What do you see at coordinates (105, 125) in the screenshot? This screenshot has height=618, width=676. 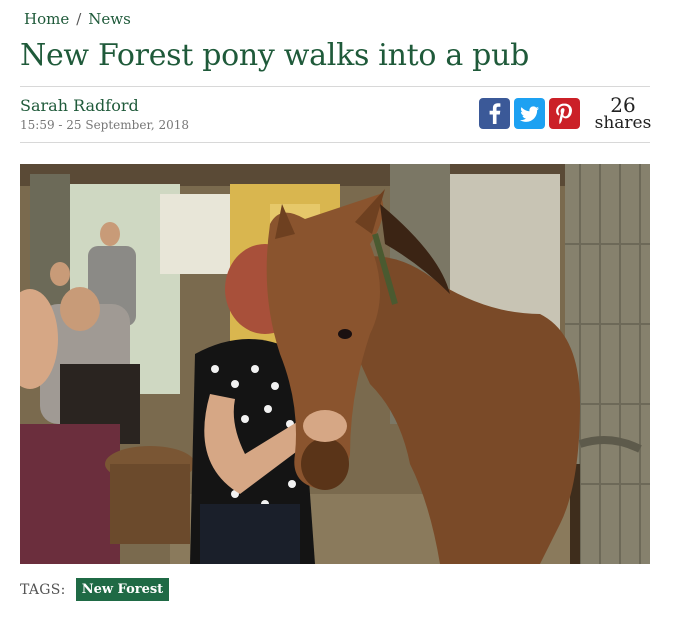 I see `publish-date: 15:59 - 25 September, 2018` at bounding box center [105, 125].